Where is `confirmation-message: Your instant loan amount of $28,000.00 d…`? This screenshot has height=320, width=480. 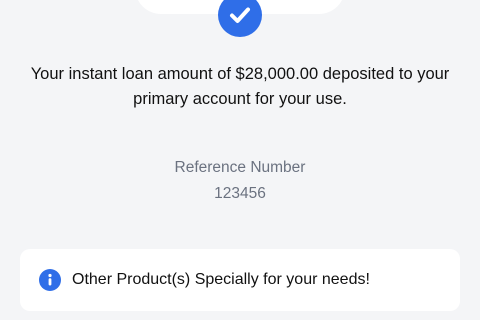
confirmation-message: Your instant loan amount of $28,000.00 d… is located at coordinates (240, 86).